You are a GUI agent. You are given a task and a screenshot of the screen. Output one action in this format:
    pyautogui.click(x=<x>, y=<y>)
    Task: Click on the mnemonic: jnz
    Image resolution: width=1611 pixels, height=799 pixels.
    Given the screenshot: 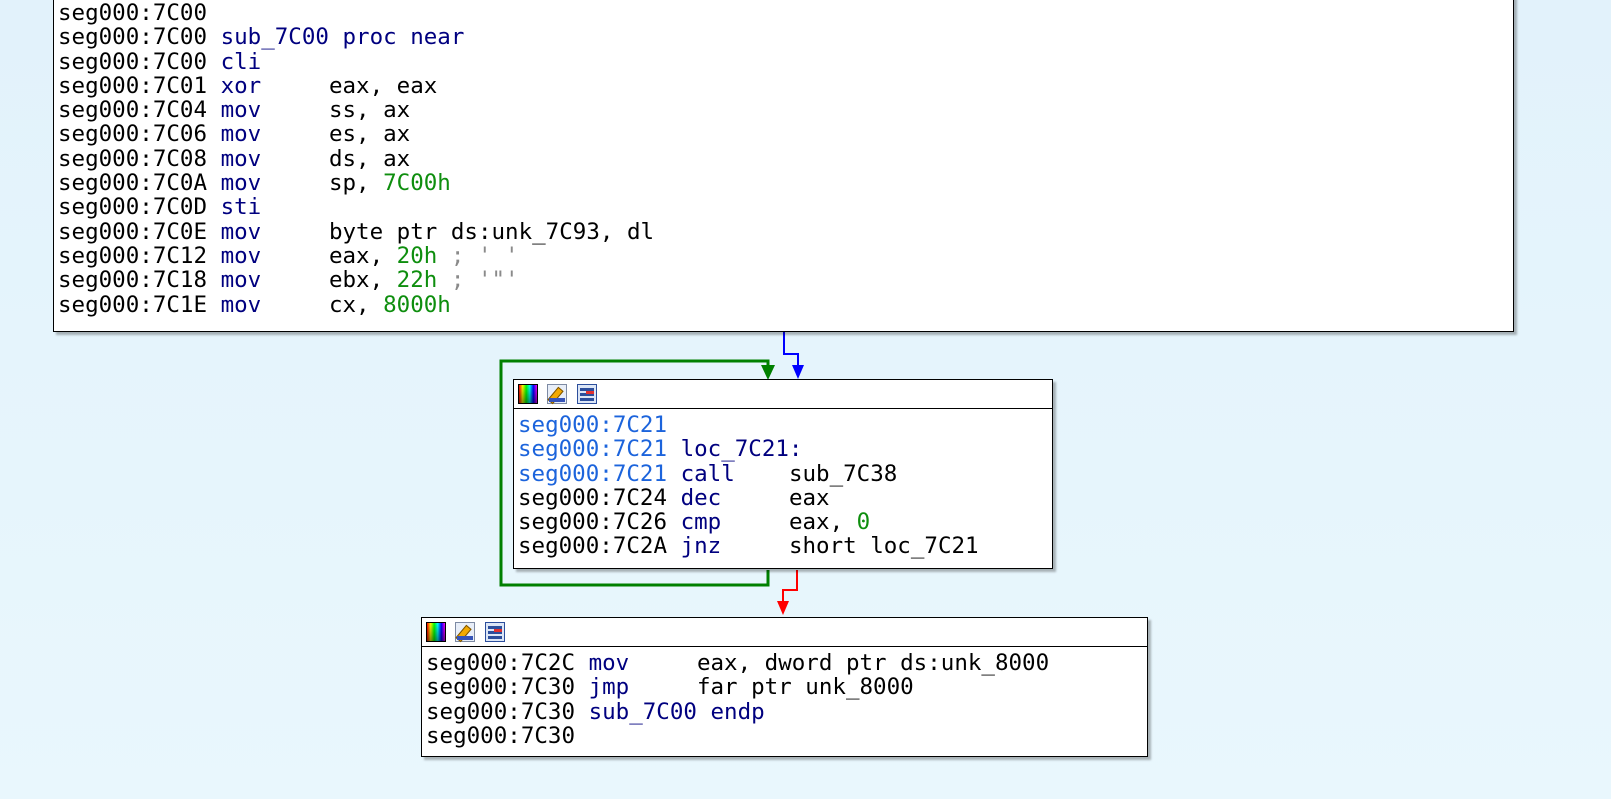 What is the action you would take?
    pyautogui.click(x=734, y=546)
    